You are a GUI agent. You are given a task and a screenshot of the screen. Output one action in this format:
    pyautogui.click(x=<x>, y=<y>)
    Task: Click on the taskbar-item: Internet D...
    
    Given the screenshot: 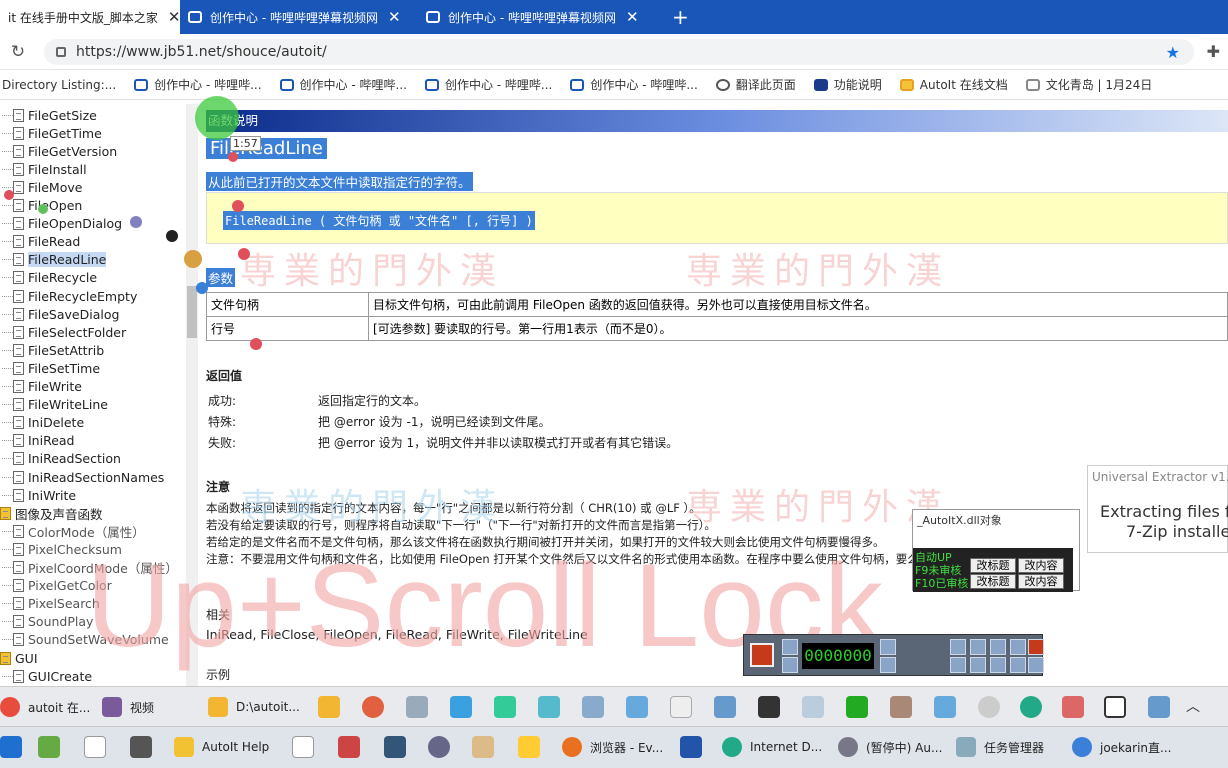 What is the action you would take?
    pyautogui.click(x=772, y=747)
    